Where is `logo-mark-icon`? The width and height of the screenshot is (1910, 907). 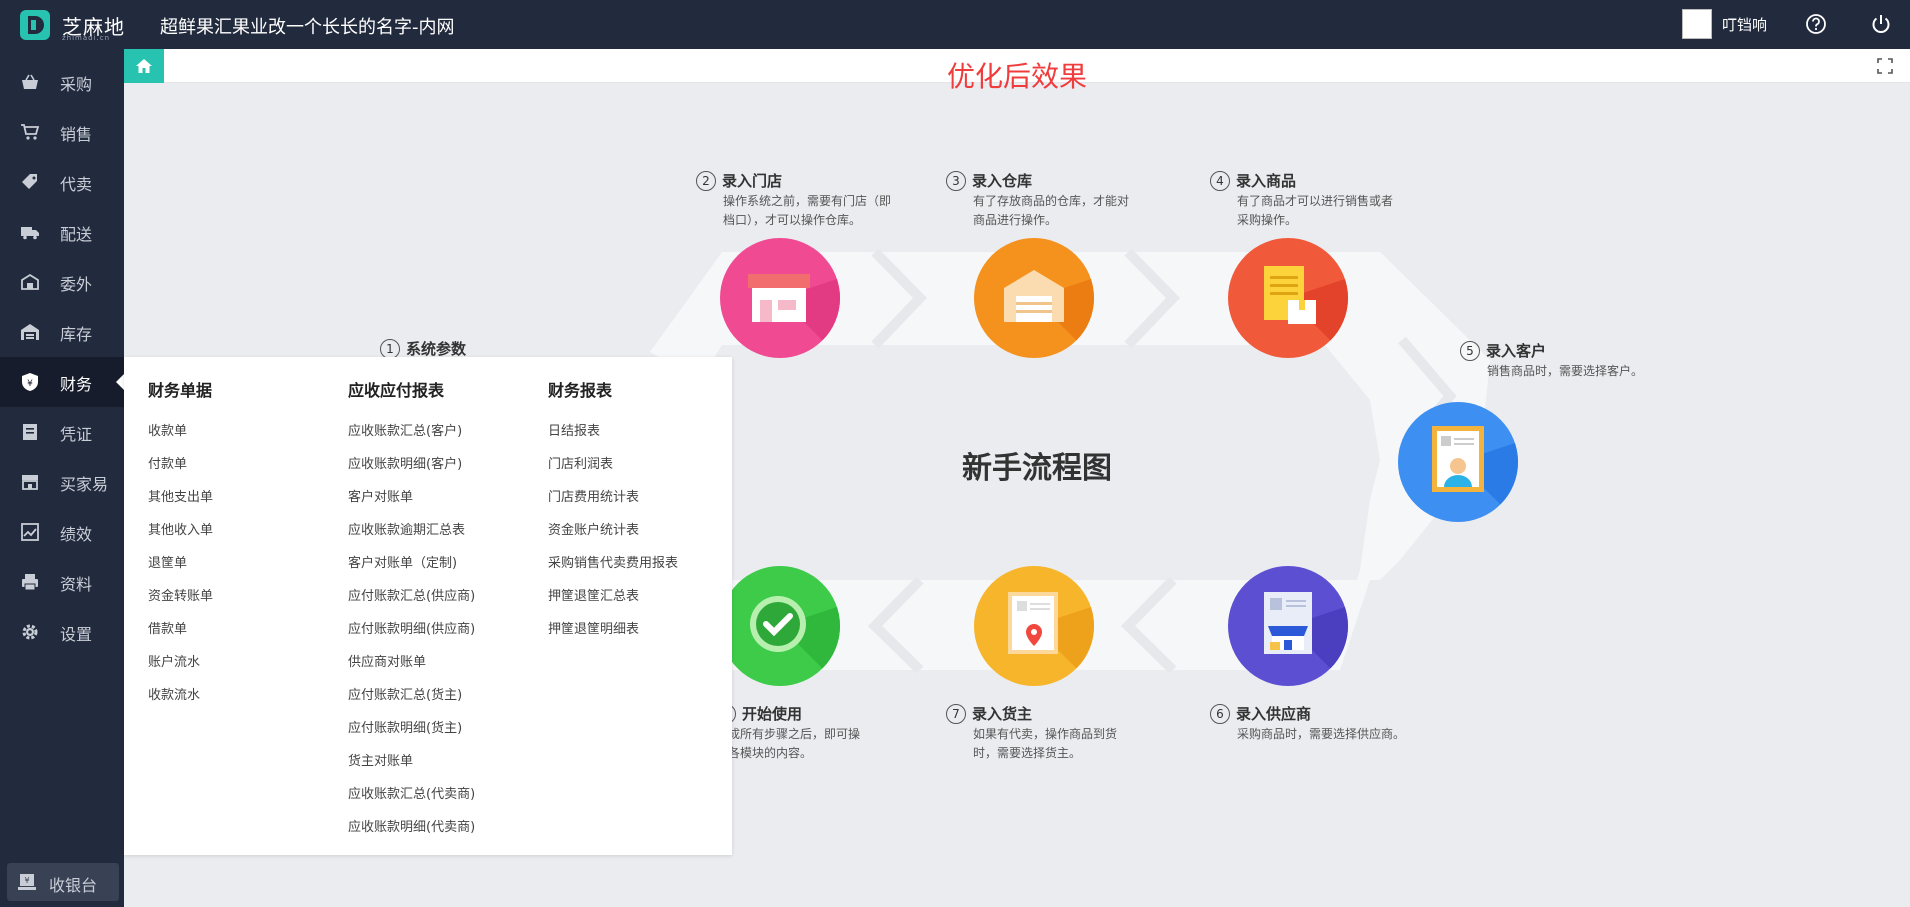
logo-mark-icon is located at coordinates (35, 25).